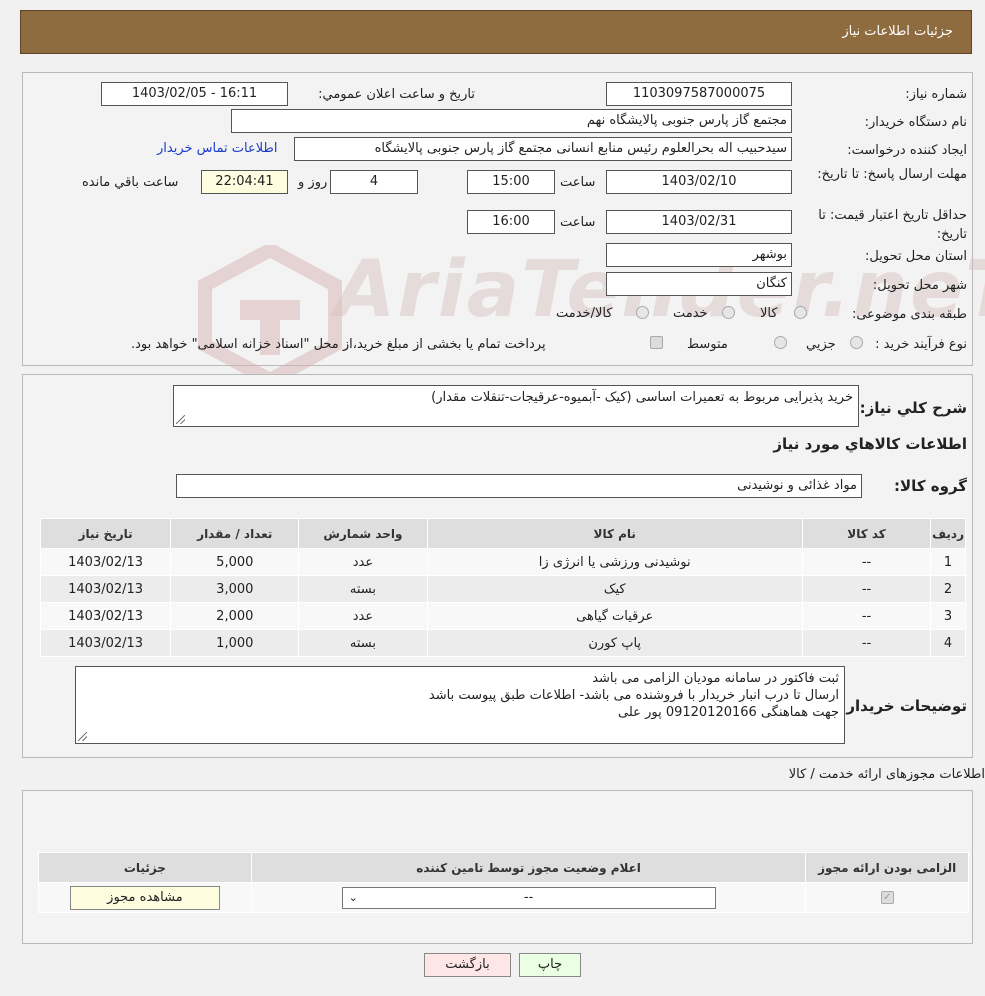 Image resolution: width=985 pixels, height=996 pixels. Describe the element at coordinates (948, 533) in the screenshot. I see `col-row-number: رديف` at that location.